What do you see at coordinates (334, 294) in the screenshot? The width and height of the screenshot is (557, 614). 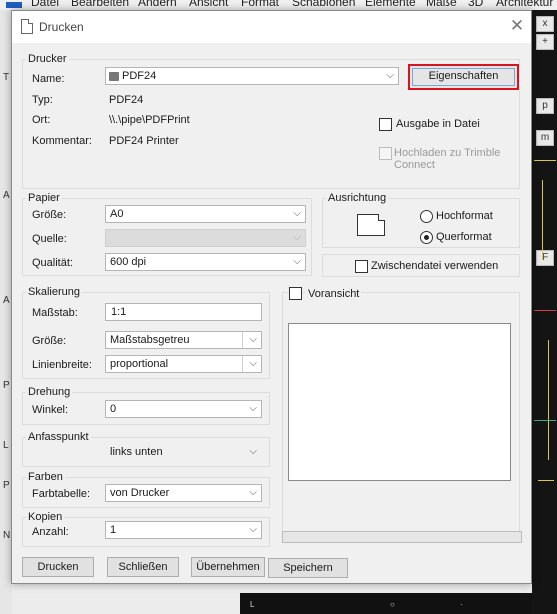 I see `voransicht-label: Voransicht` at bounding box center [334, 294].